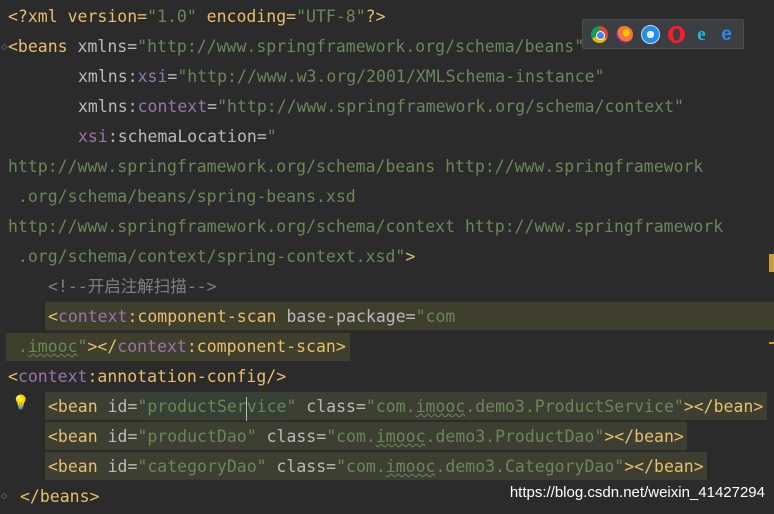 This screenshot has height=514, width=774. What do you see at coordinates (637, 492) in the screenshot?
I see `watermark-text: https://blog.csdn.net/weixin_41427294` at bounding box center [637, 492].